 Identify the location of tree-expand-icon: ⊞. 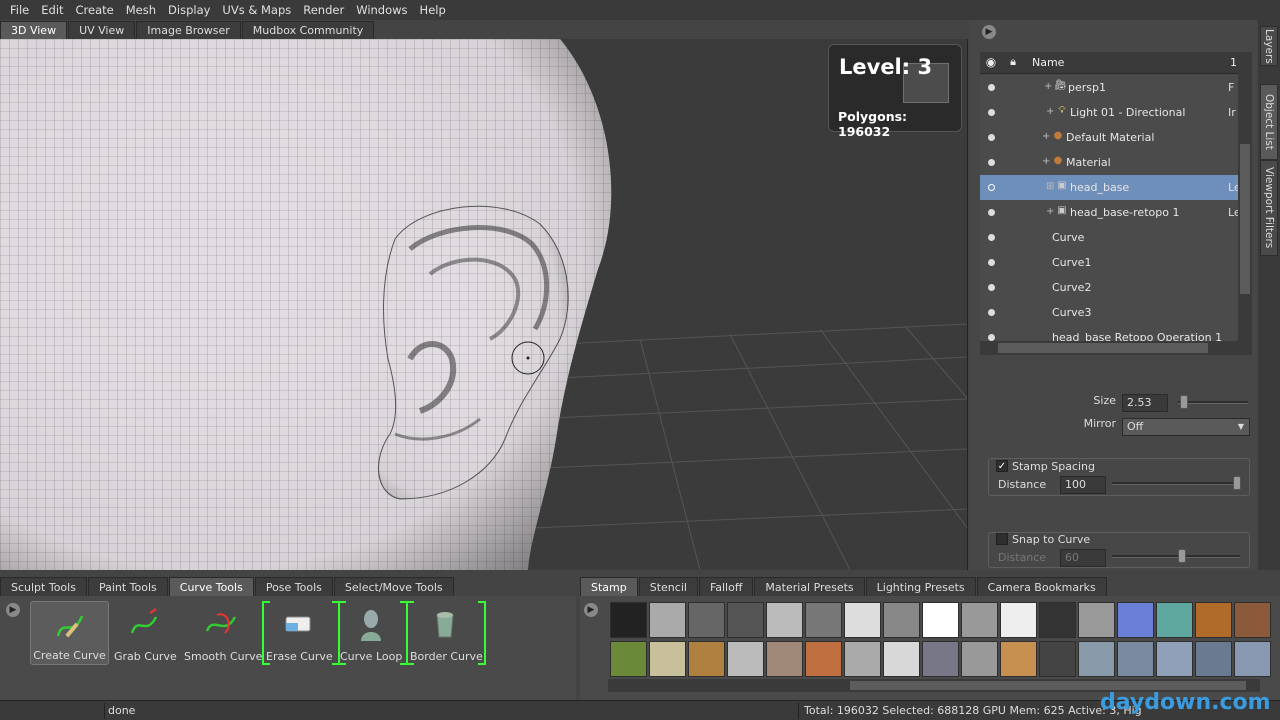
(1050, 186).